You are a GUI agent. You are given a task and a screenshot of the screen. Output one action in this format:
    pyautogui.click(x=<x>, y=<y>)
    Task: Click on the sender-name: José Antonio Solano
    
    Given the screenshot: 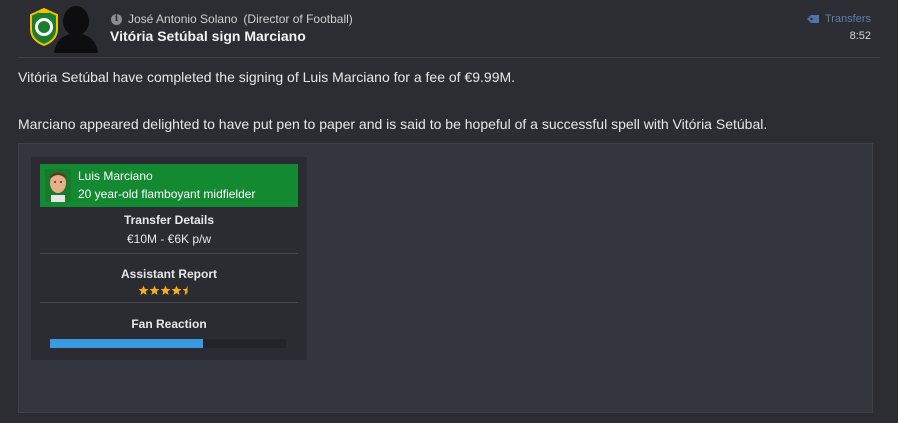 What is the action you would take?
    pyautogui.click(x=182, y=19)
    